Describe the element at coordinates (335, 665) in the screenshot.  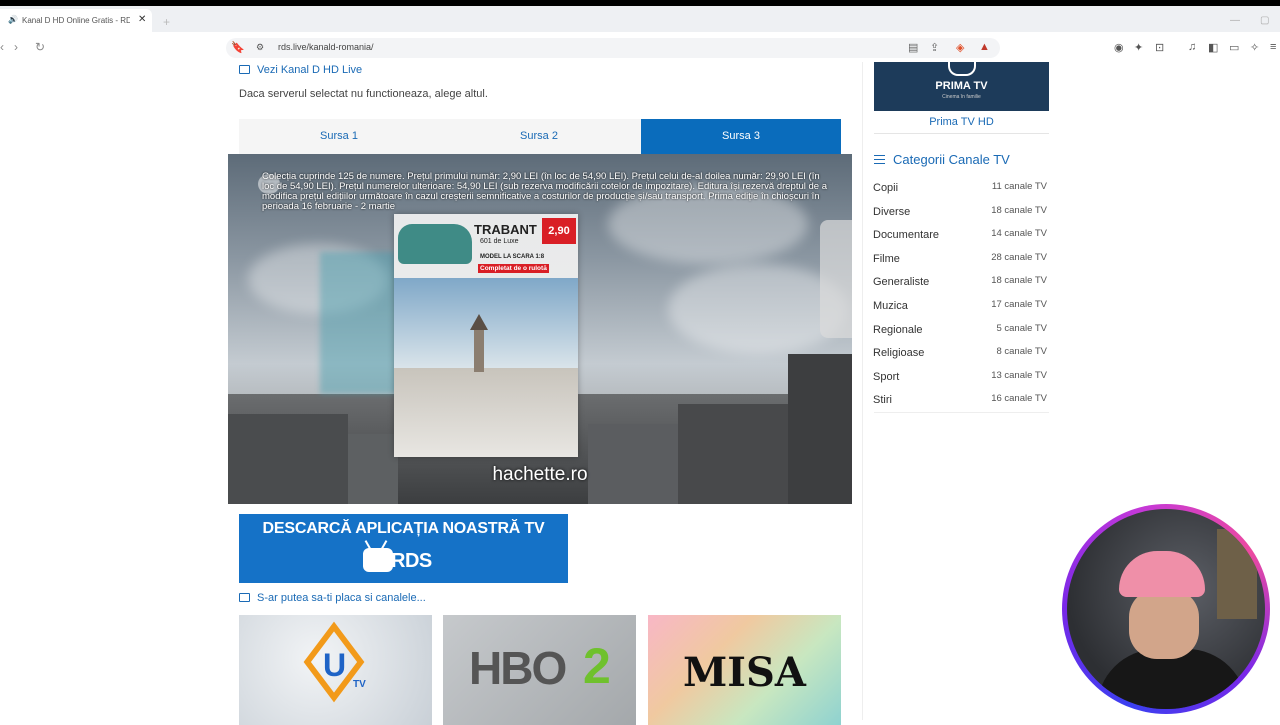
I see `qu-logo: U` at that location.